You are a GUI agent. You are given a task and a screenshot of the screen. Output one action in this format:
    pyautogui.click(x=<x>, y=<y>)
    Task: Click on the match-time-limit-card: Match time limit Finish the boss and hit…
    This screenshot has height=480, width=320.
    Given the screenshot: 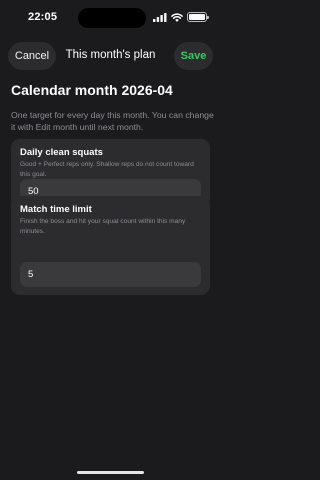 What is the action you would take?
    pyautogui.click(x=110, y=245)
    